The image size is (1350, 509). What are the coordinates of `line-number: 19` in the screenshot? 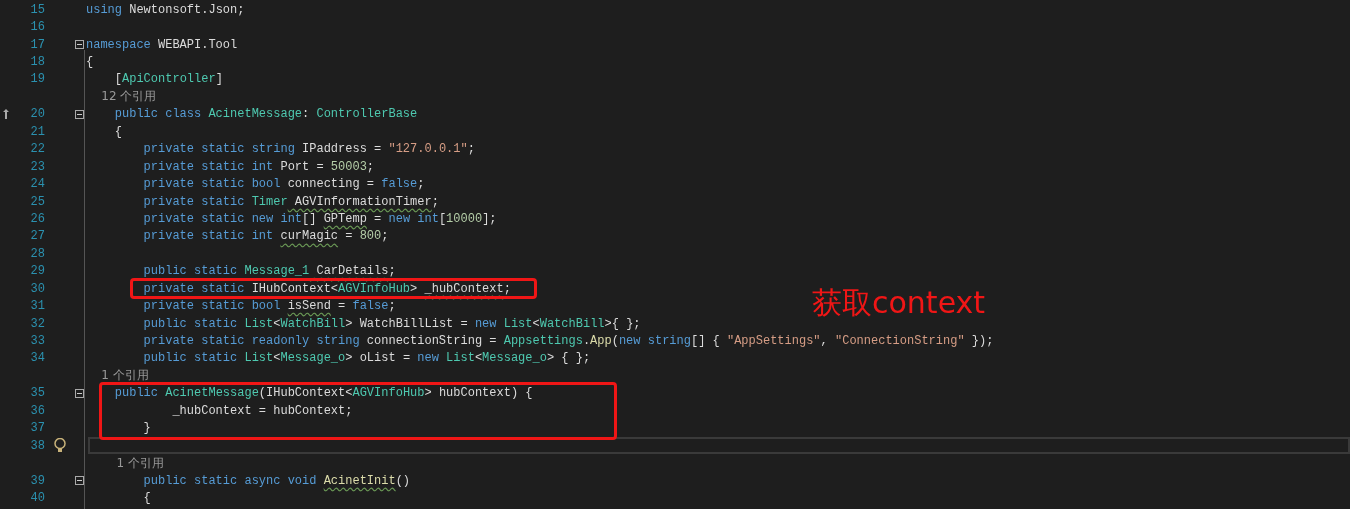 It's located at (37, 79).